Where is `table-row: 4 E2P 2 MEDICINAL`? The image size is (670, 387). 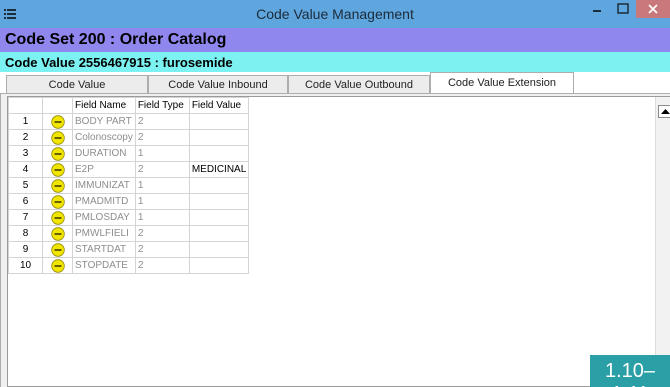 table-row: 4 E2P 2 MEDICINAL is located at coordinates (129, 169).